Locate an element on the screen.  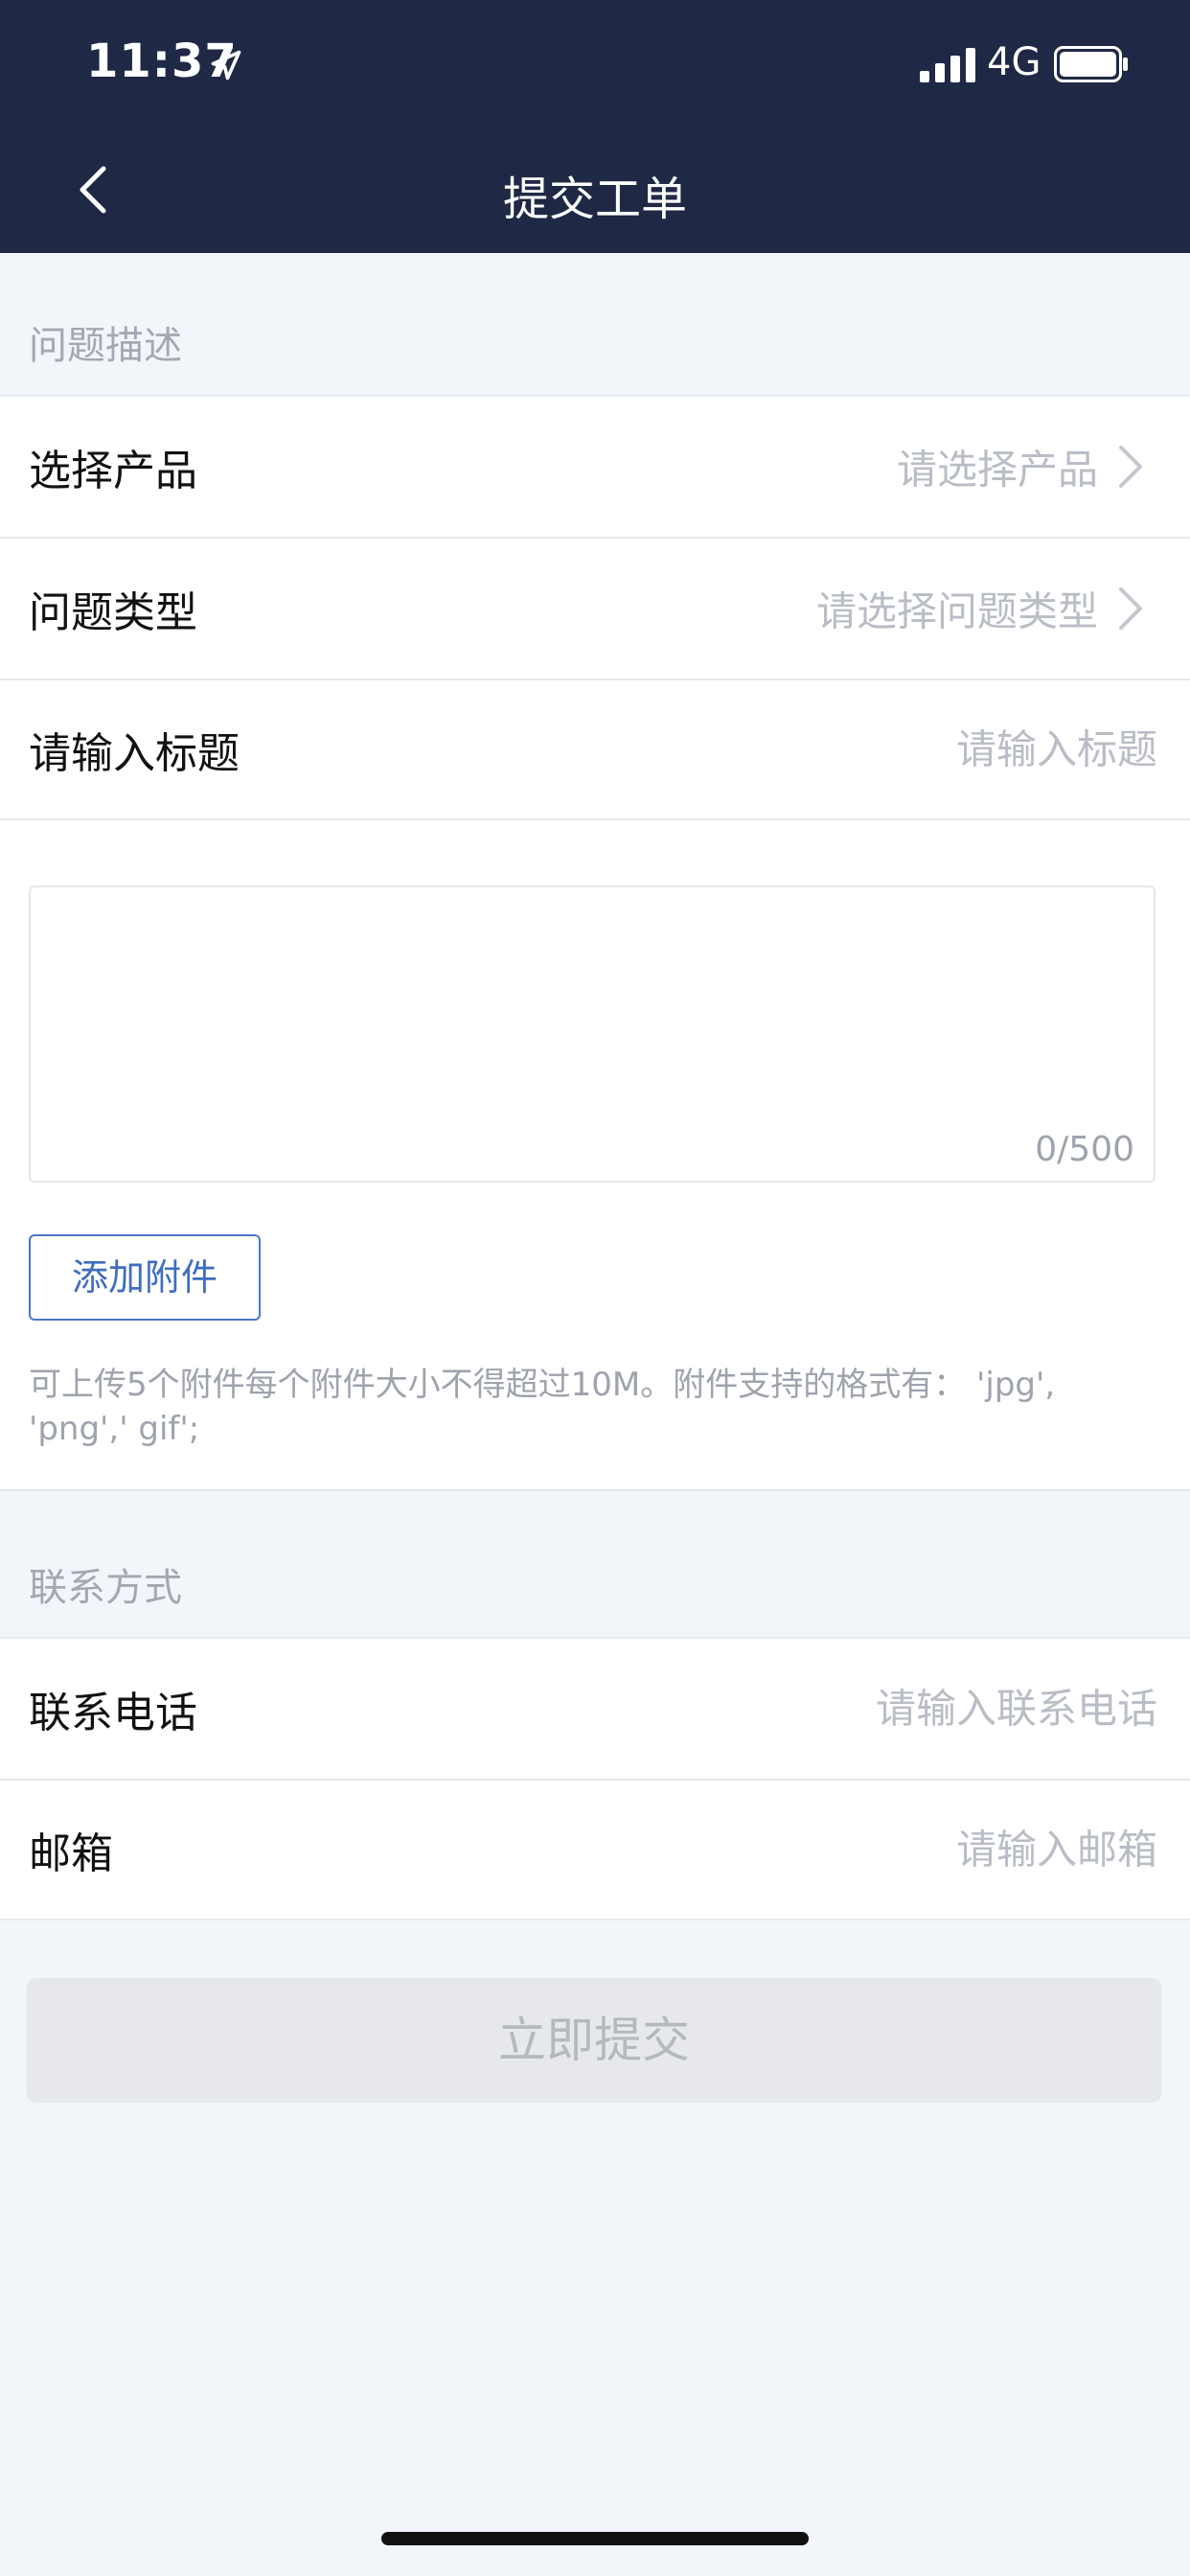
phone-row: 联系电话 is located at coordinates (595, 1708).